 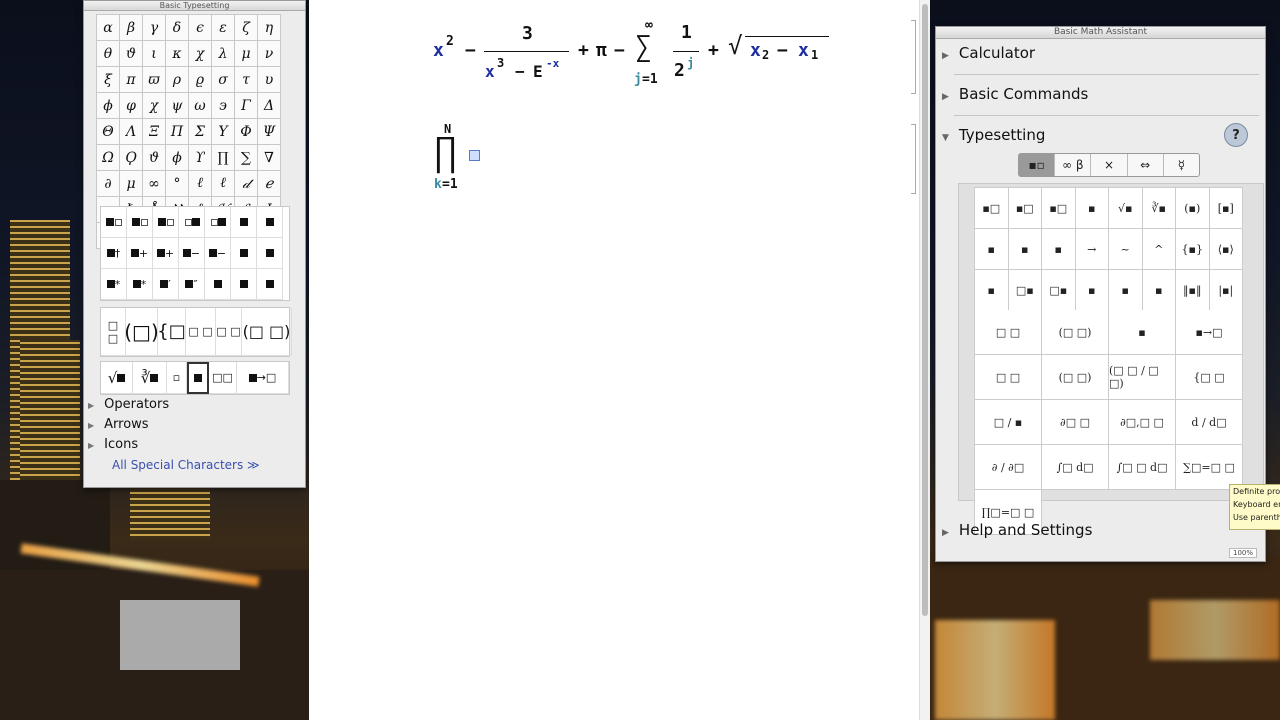 I want to click on typesetting-template-button: √▪, so click(x=1126, y=208).